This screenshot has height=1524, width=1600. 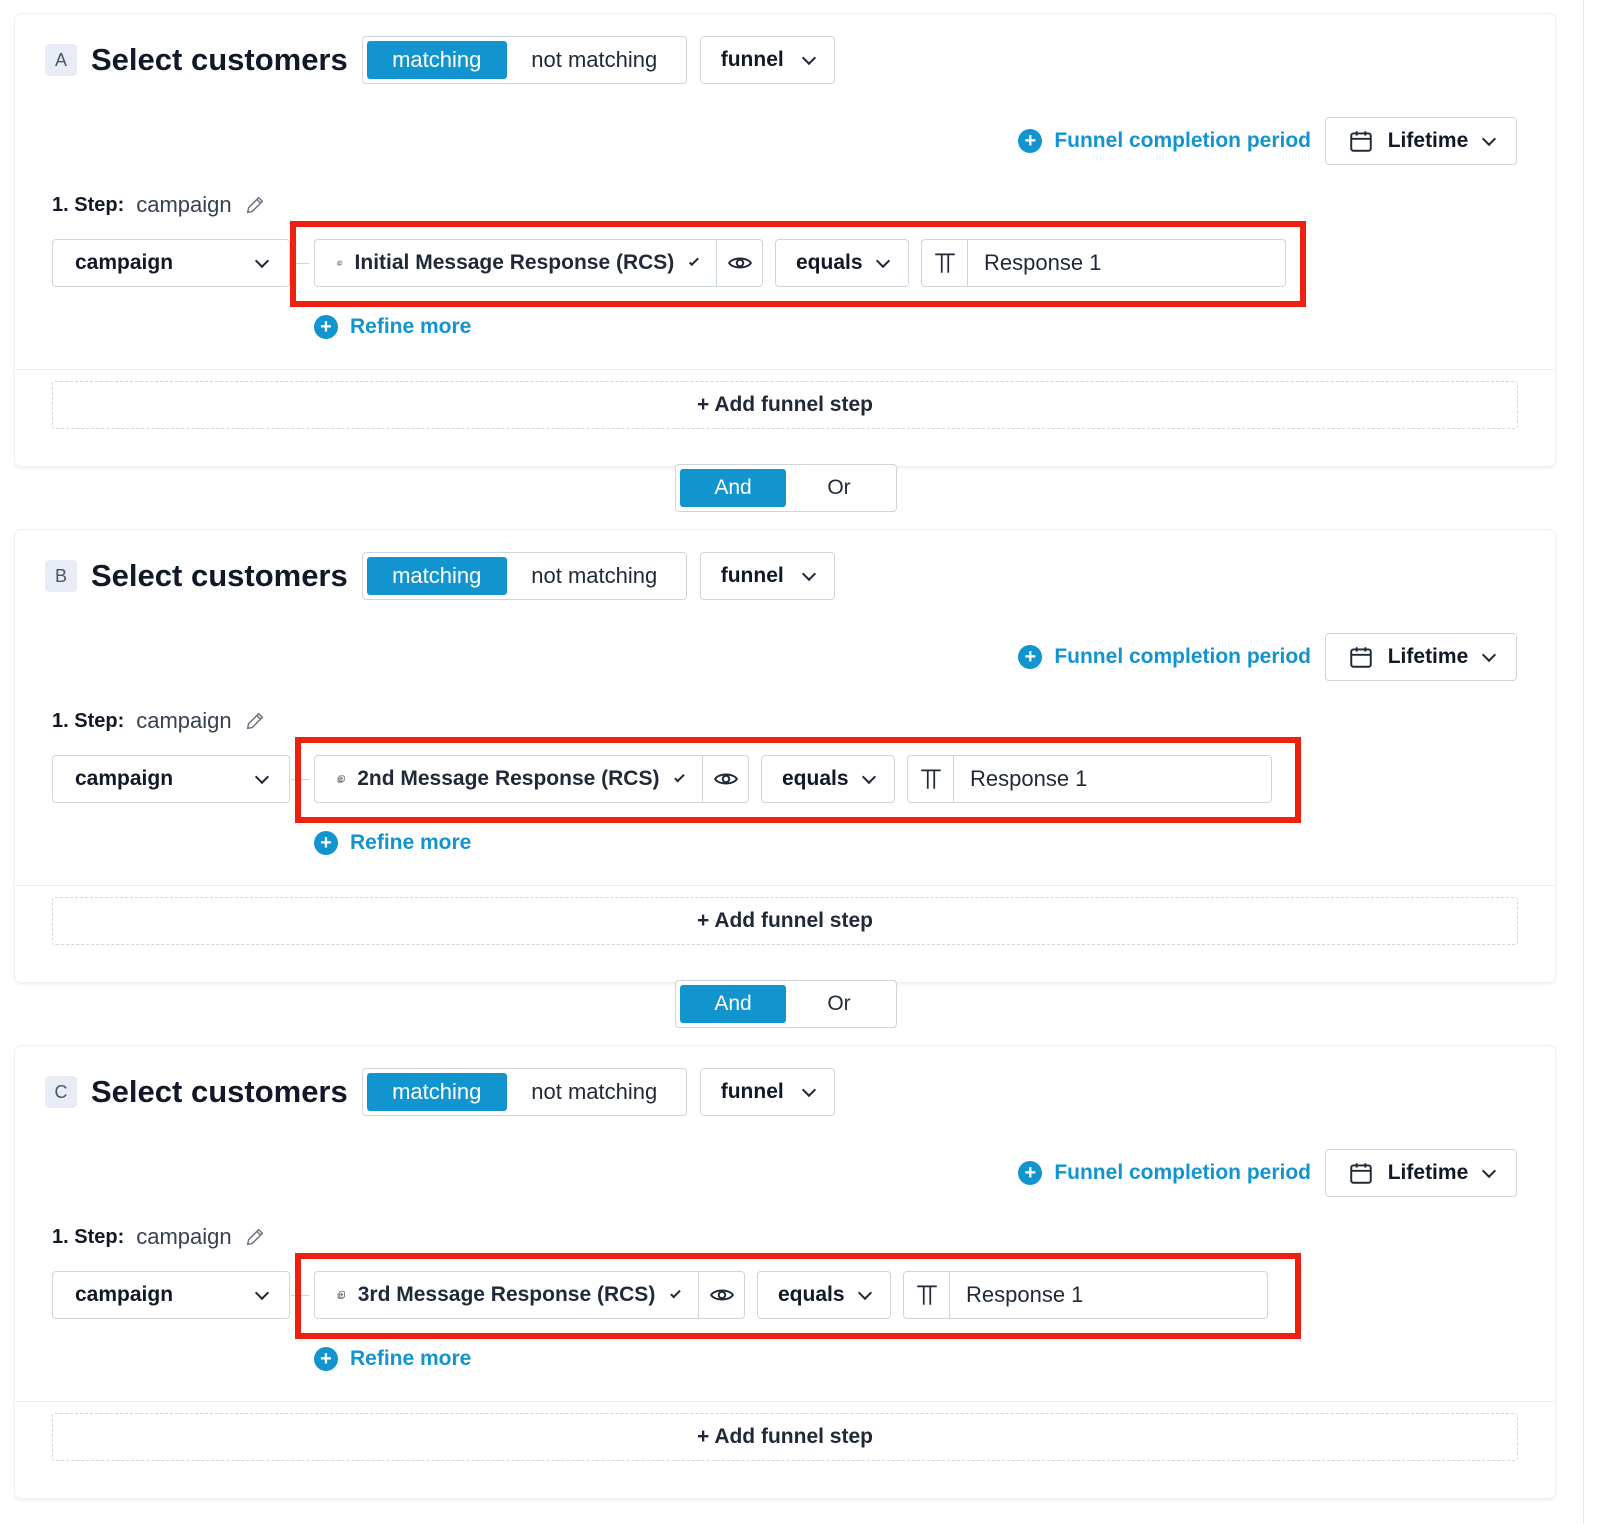 I want to click on combinator-toggle: And Or, so click(x=786, y=488).